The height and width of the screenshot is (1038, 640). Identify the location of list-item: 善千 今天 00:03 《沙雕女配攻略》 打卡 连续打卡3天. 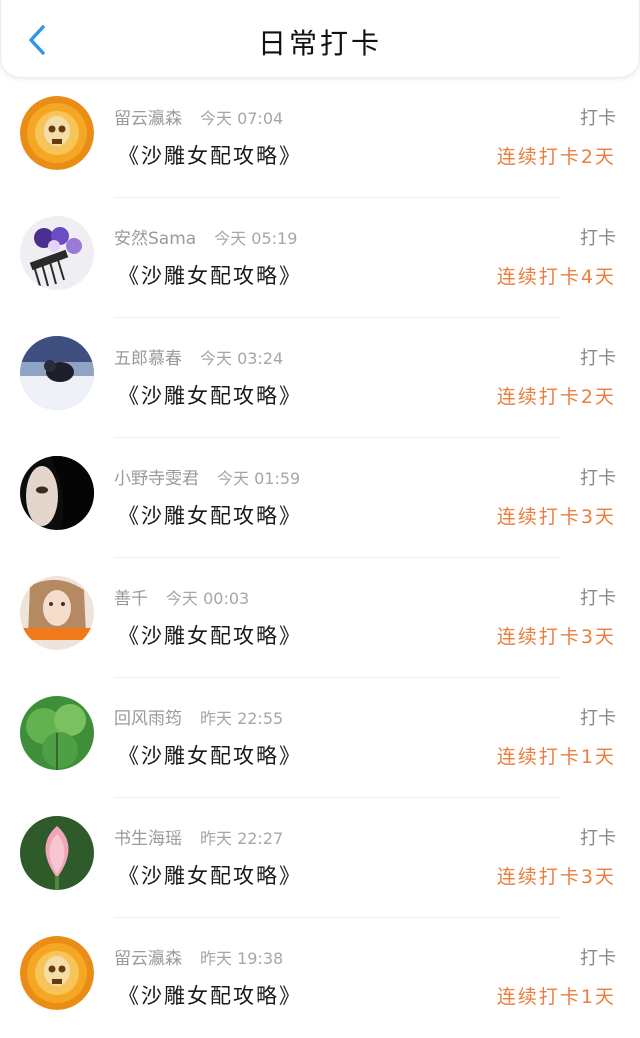
(320, 618).